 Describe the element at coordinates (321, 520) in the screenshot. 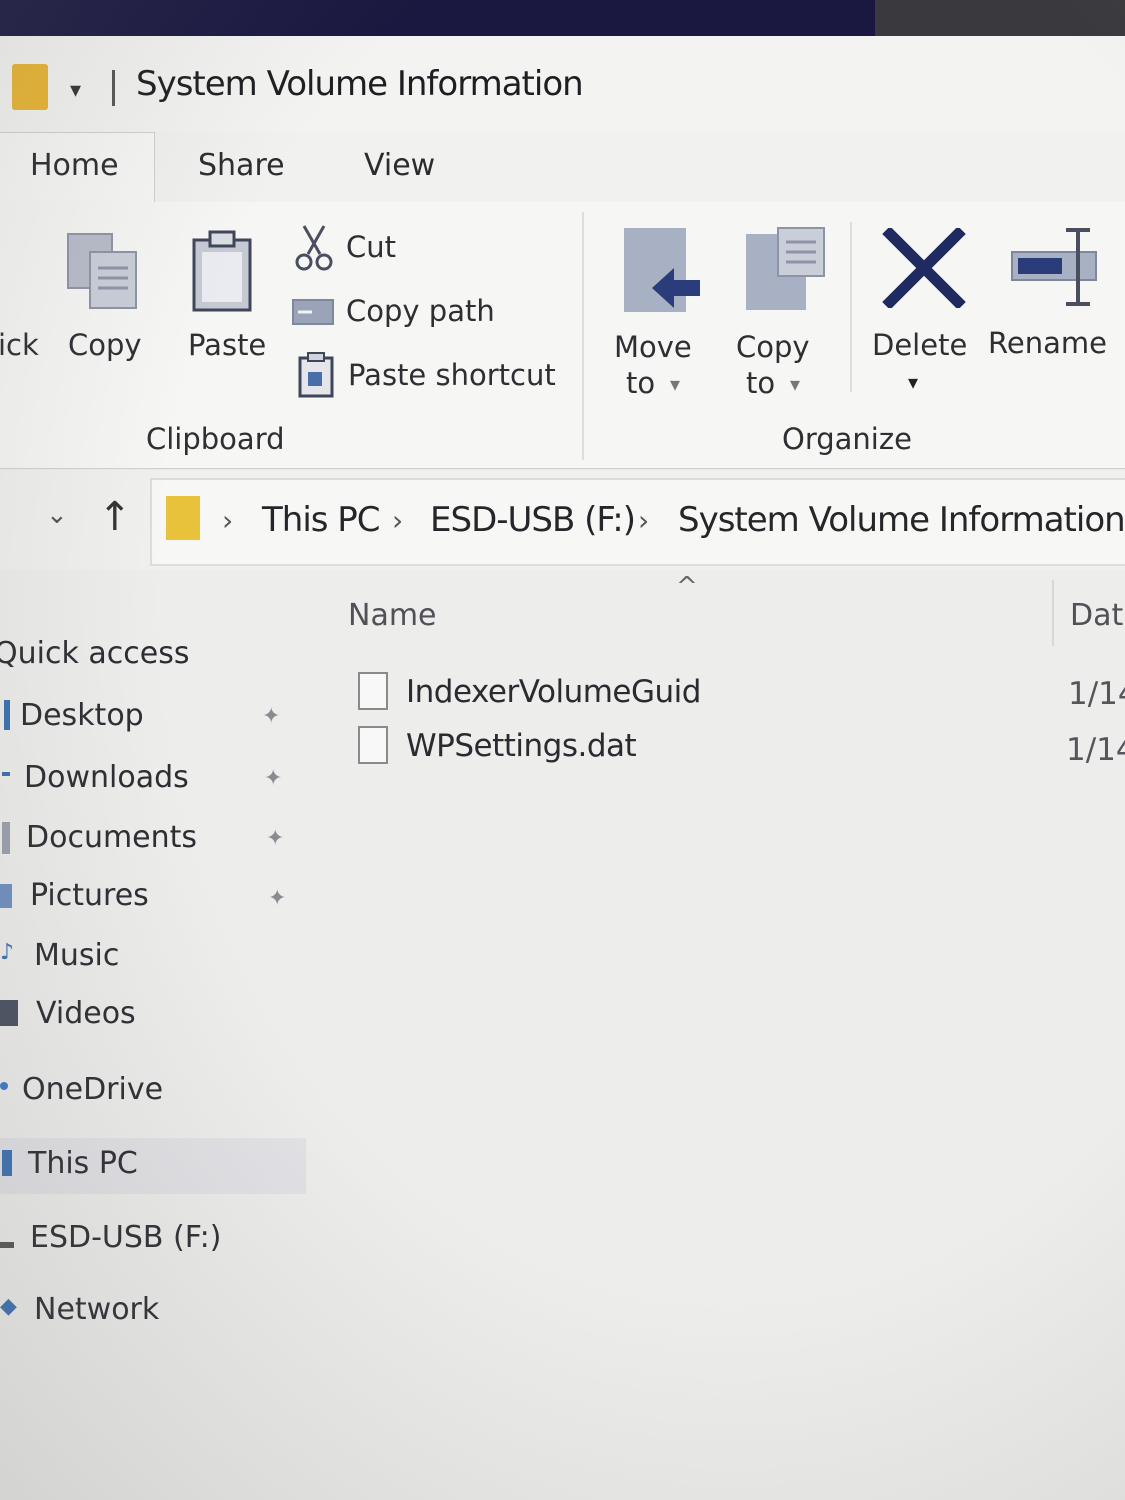

I see `breadcrumb-this-pc: This PC` at that location.